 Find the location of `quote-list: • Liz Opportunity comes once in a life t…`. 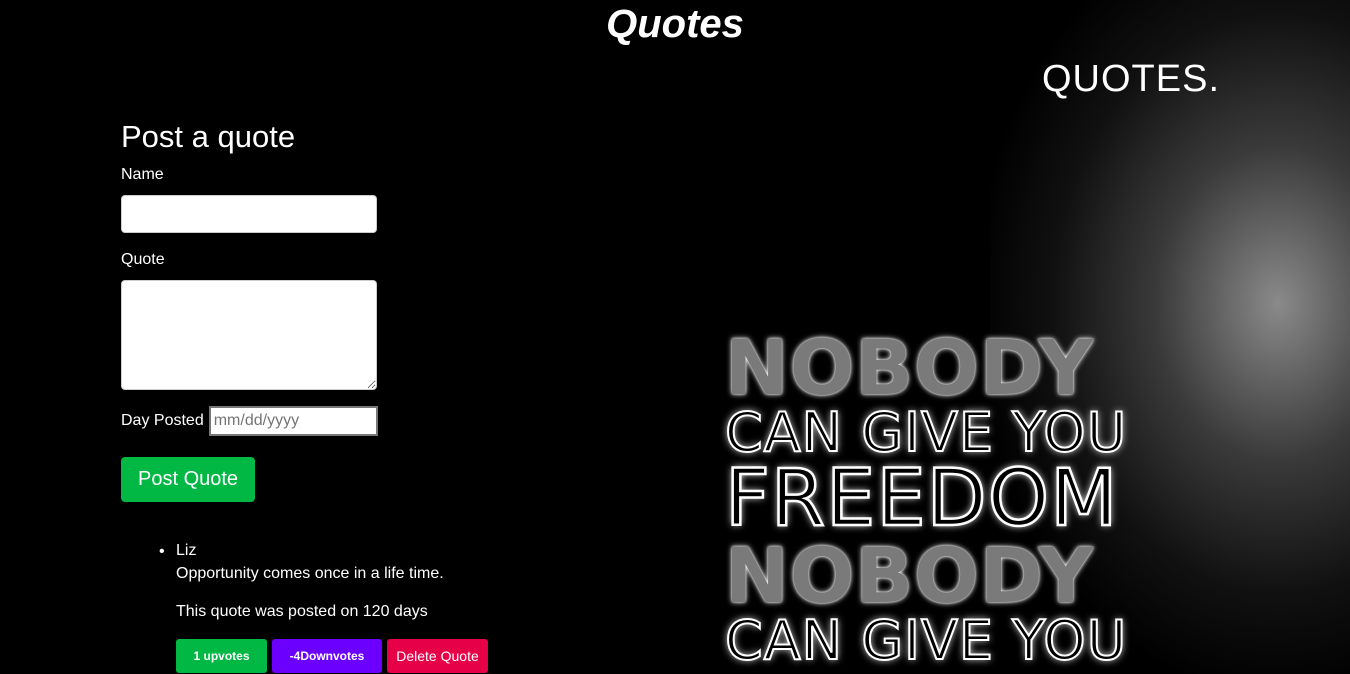

quote-list: • Liz Opportunity comes once in a life t… is located at coordinates (427, 607).